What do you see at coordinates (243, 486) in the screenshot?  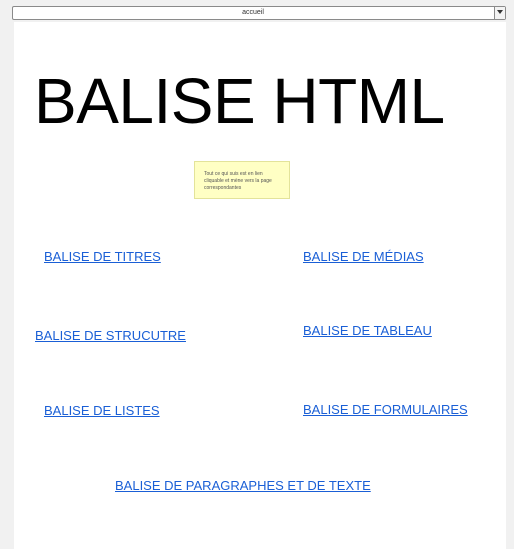 I see `link-balise-paragraphes: BALISE DE PARAGRAPHES ET DE TEXTE` at bounding box center [243, 486].